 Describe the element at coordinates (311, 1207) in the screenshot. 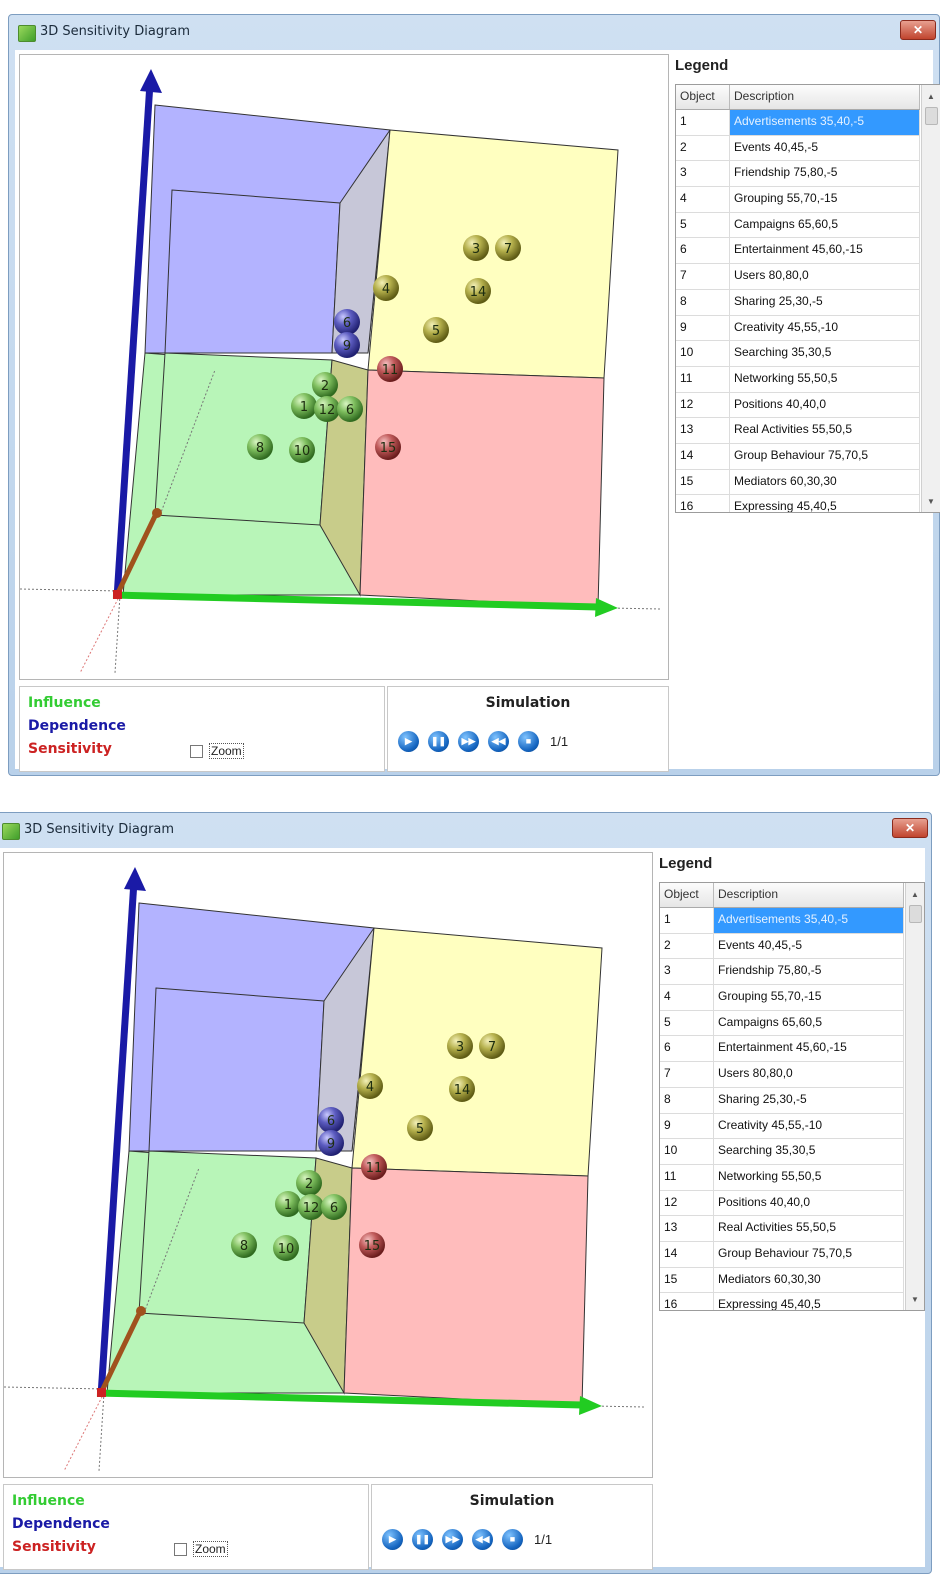

I see `object-sphere: 12` at that location.